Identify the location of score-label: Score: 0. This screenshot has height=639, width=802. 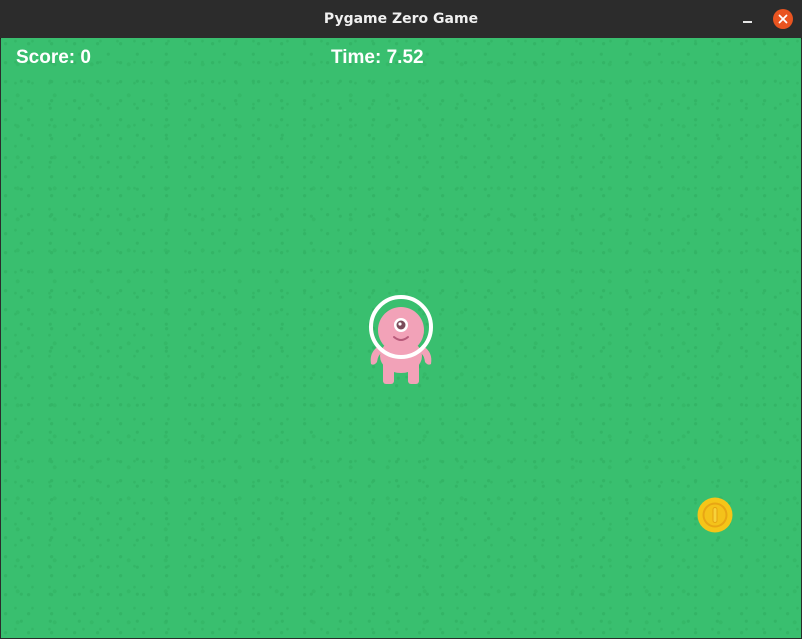
(53, 57).